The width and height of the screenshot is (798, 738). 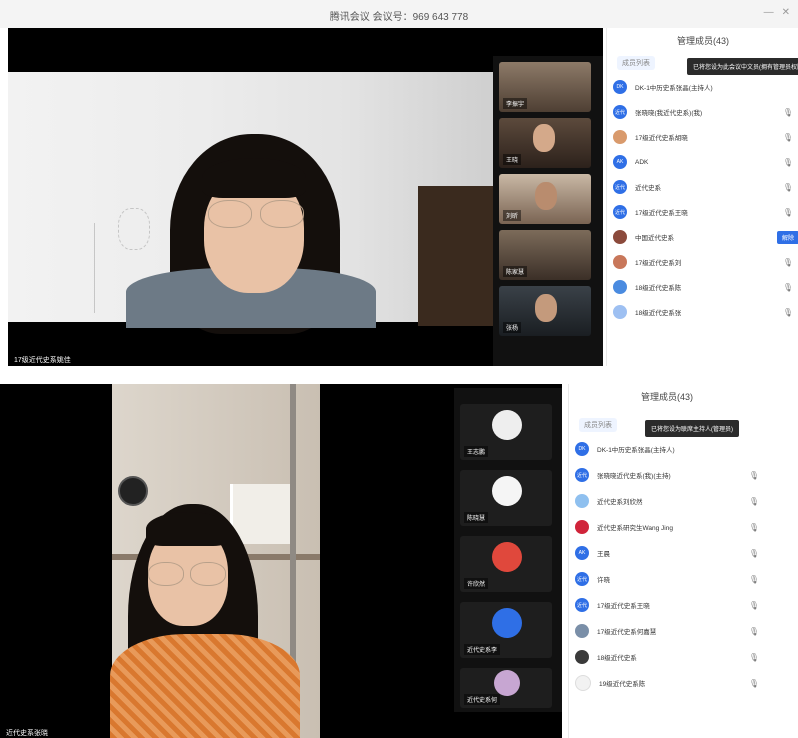 I want to click on thumbnail-video: 近代史系李, so click(x=506, y=630).